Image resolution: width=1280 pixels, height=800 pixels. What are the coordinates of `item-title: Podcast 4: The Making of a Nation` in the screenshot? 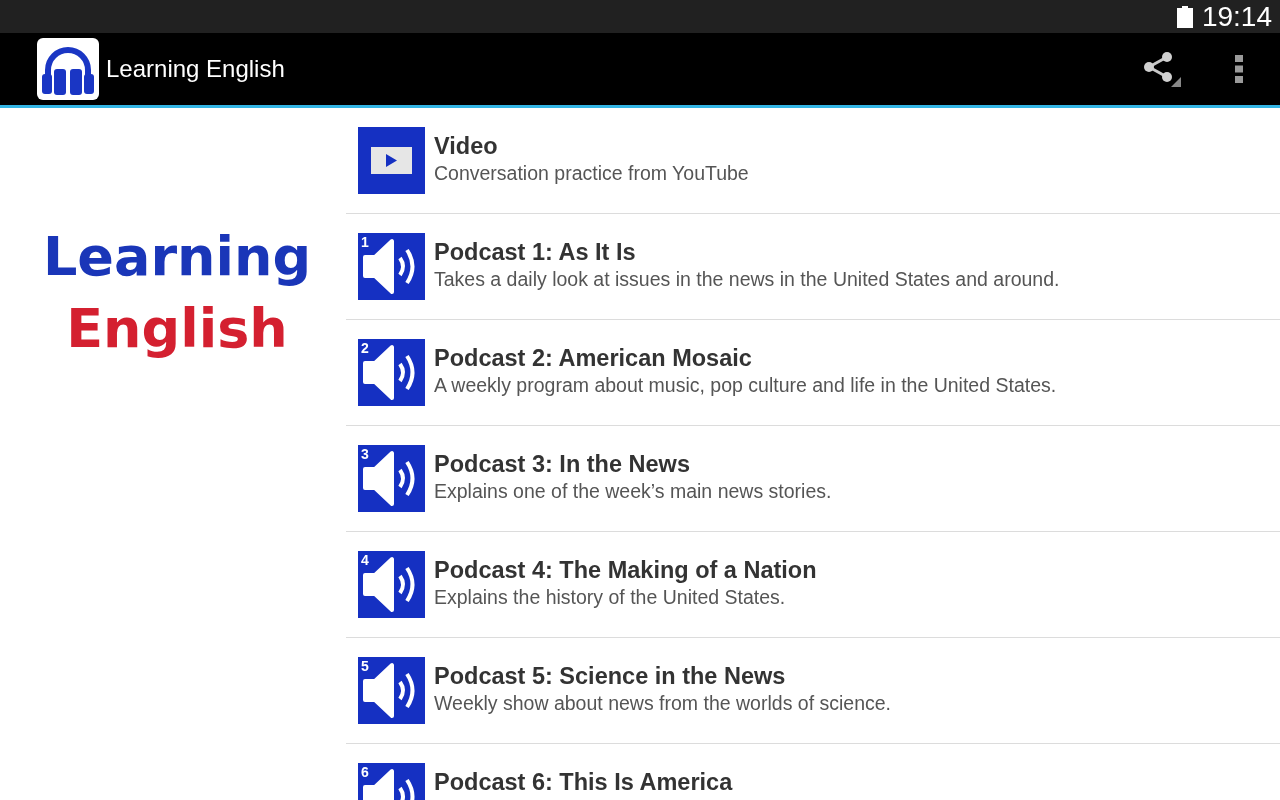 It's located at (625, 570).